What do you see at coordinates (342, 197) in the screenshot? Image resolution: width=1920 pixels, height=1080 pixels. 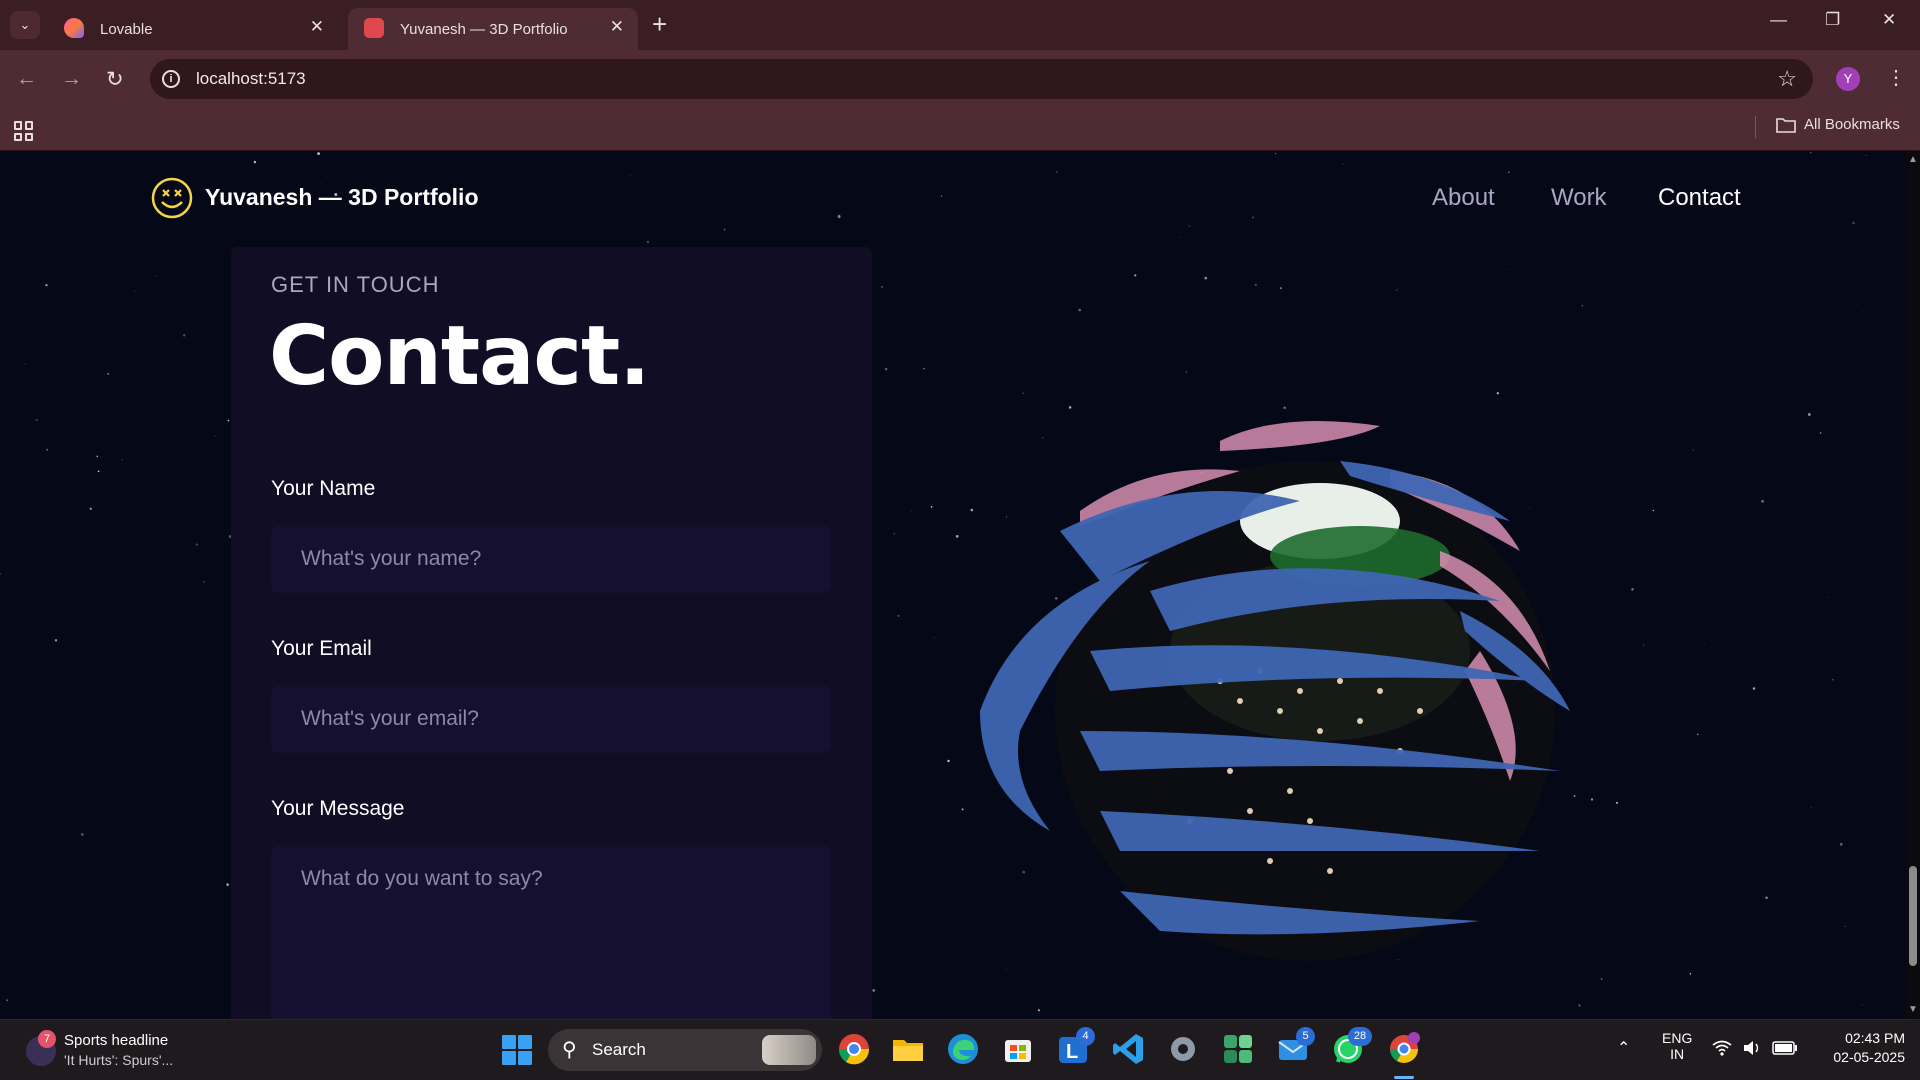 I see `site-title: Yuvanesh — 3D Portfolio` at bounding box center [342, 197].